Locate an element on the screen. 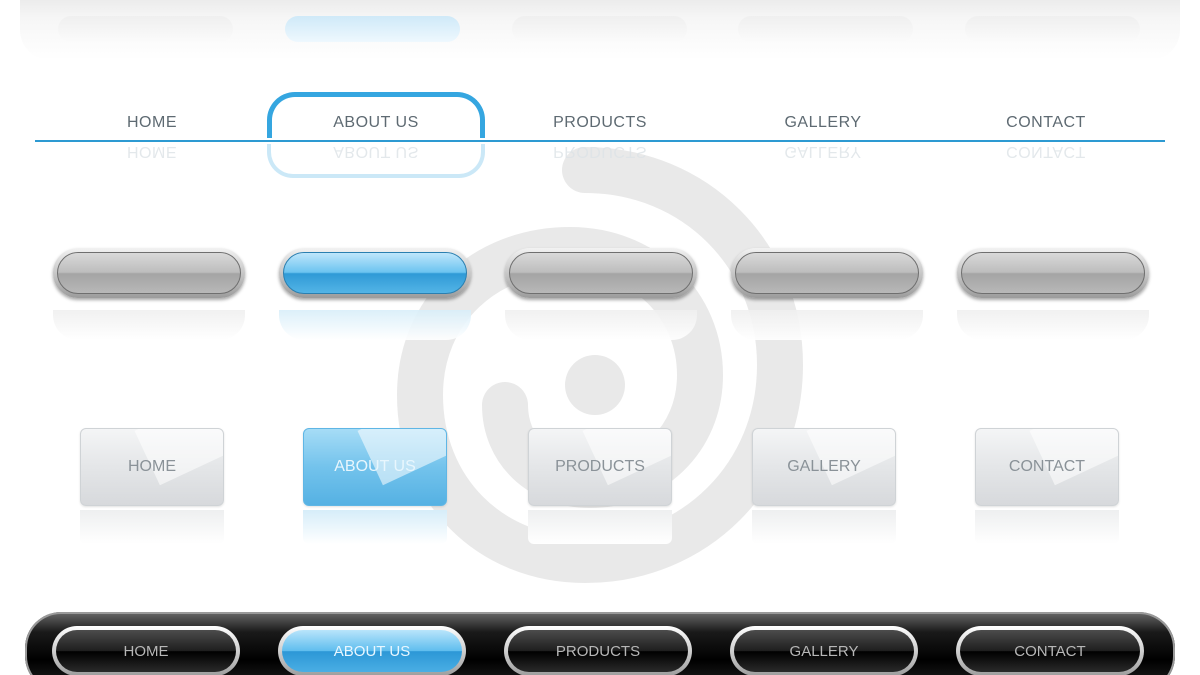 This screenshot has height=675, width=1200. dark-button-label: GALLERY is located at coordinates (824, 651).